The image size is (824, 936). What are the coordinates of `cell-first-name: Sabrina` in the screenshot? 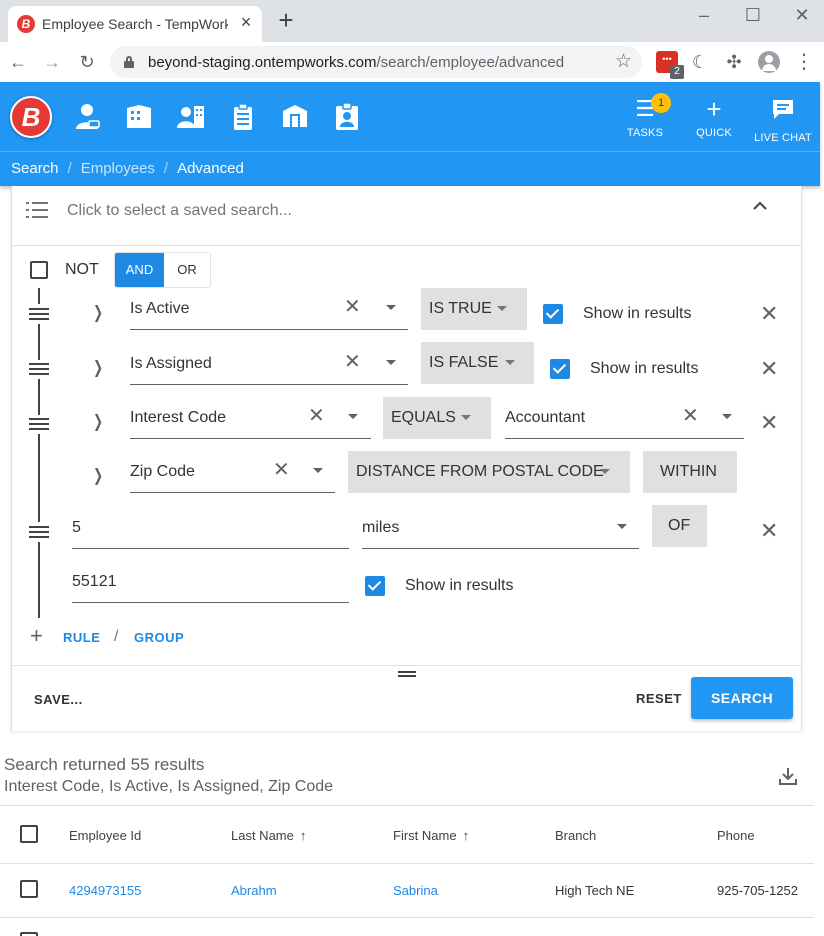 It's located at (415, 890).